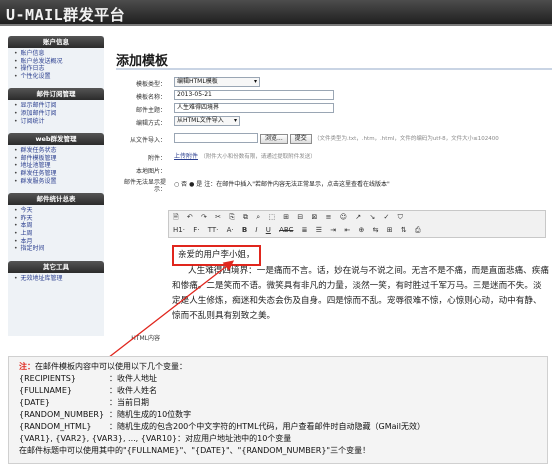 The width and height of the screenshot is (552, 468). What do you see at coordinates (404, 230) in the screenshot?
I see `sort-icon: ⇅` at bounding box center [404, 230].